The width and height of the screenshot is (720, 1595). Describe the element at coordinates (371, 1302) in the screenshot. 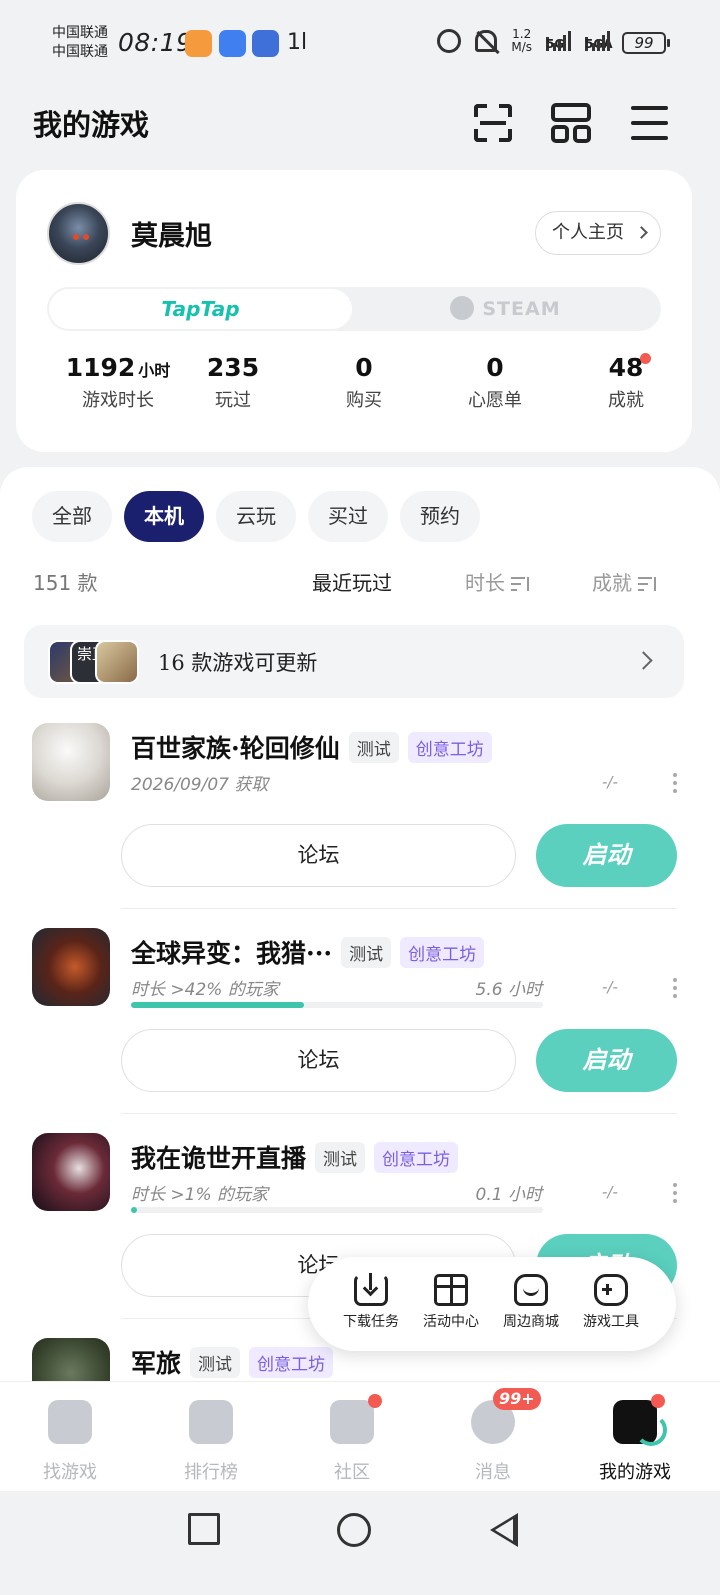

I see `download-tasks-button: 下载任务` at that location.